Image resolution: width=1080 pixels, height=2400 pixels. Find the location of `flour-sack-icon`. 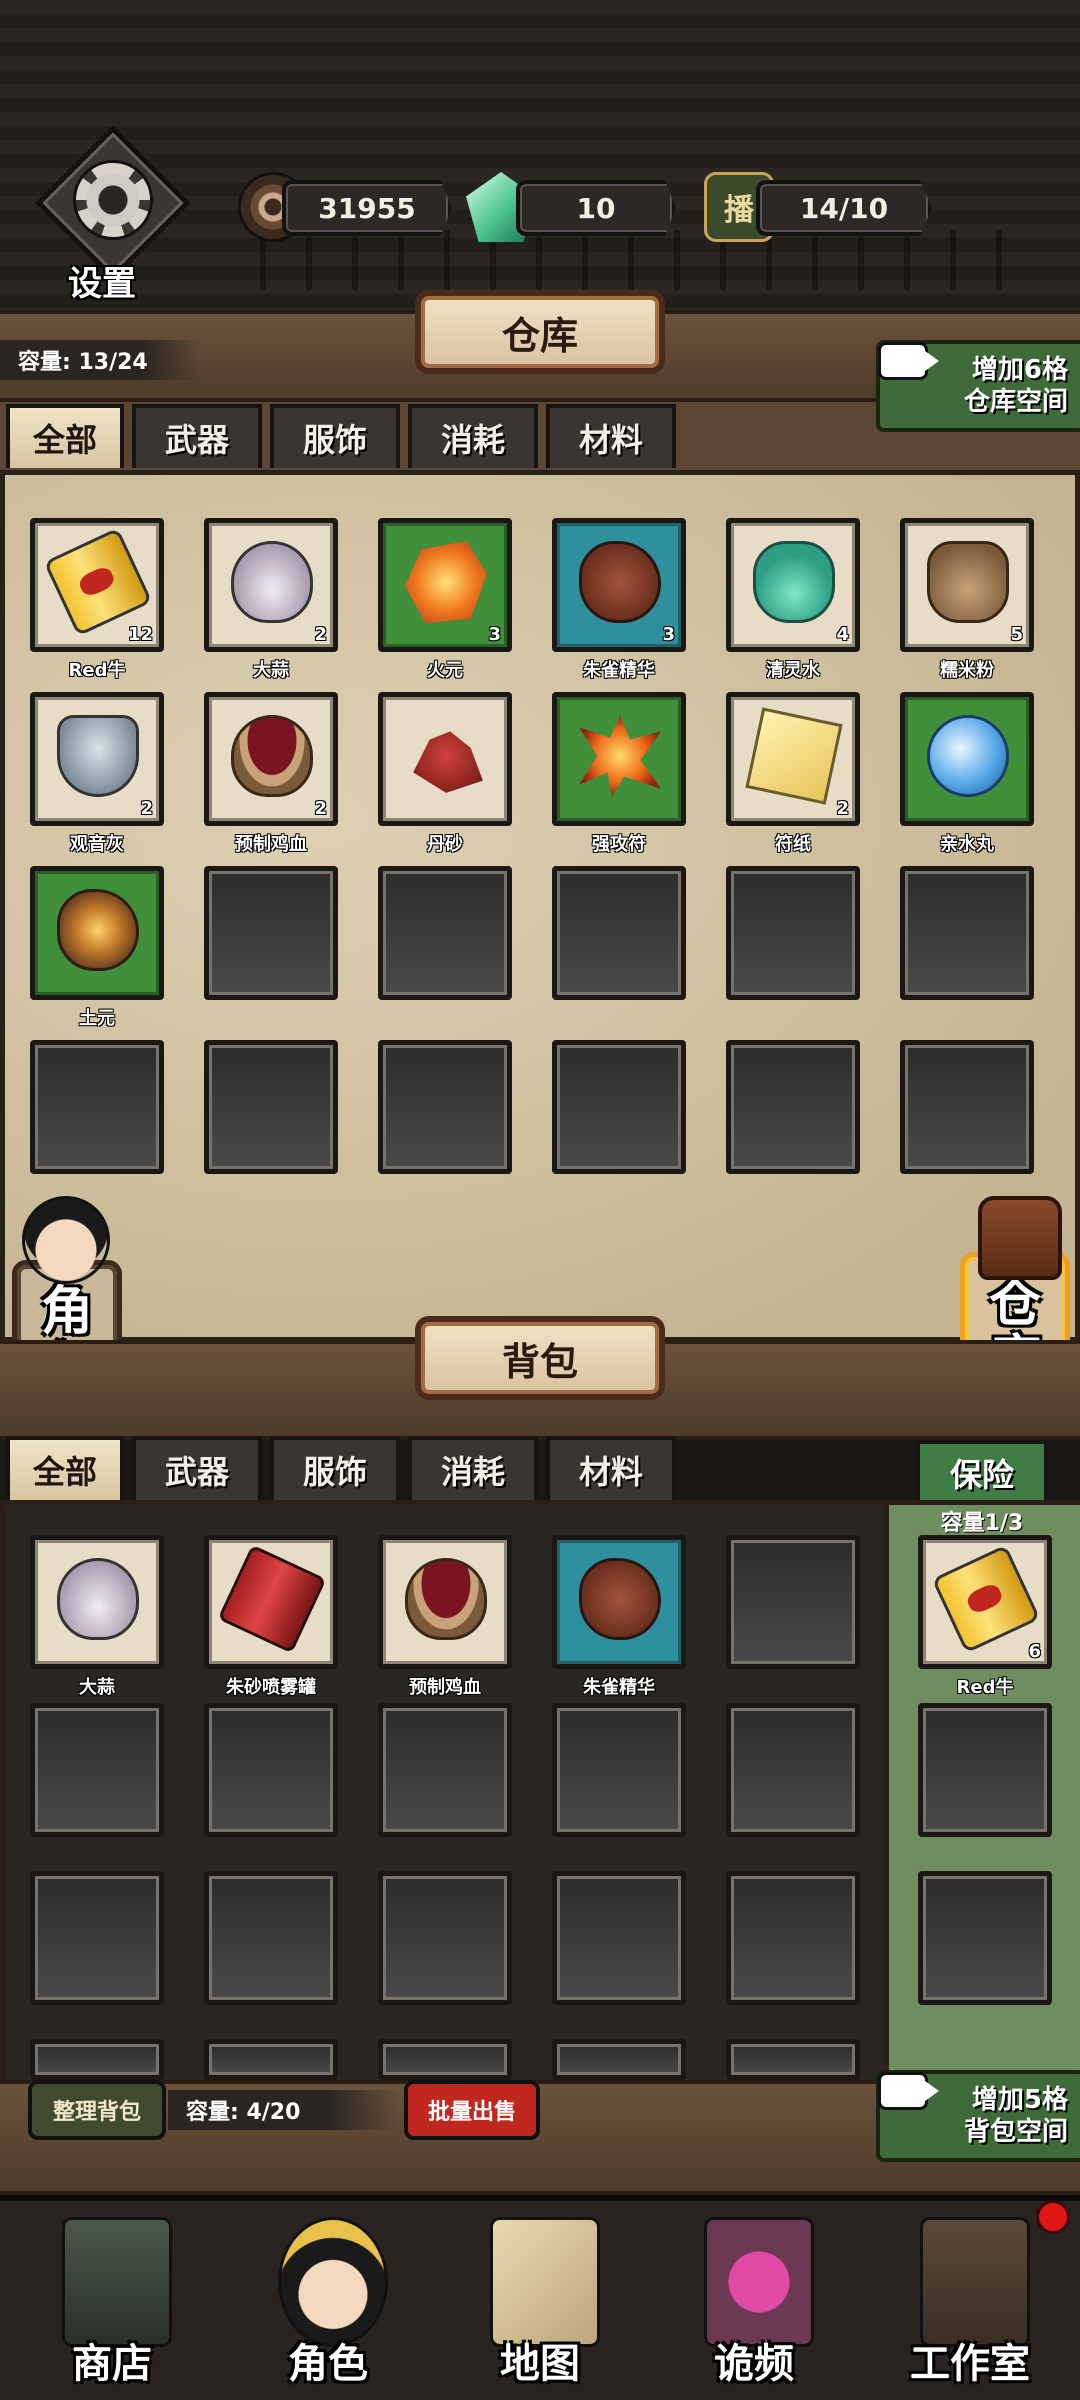

flour-sack-icon is located at coordinates (968, 582).